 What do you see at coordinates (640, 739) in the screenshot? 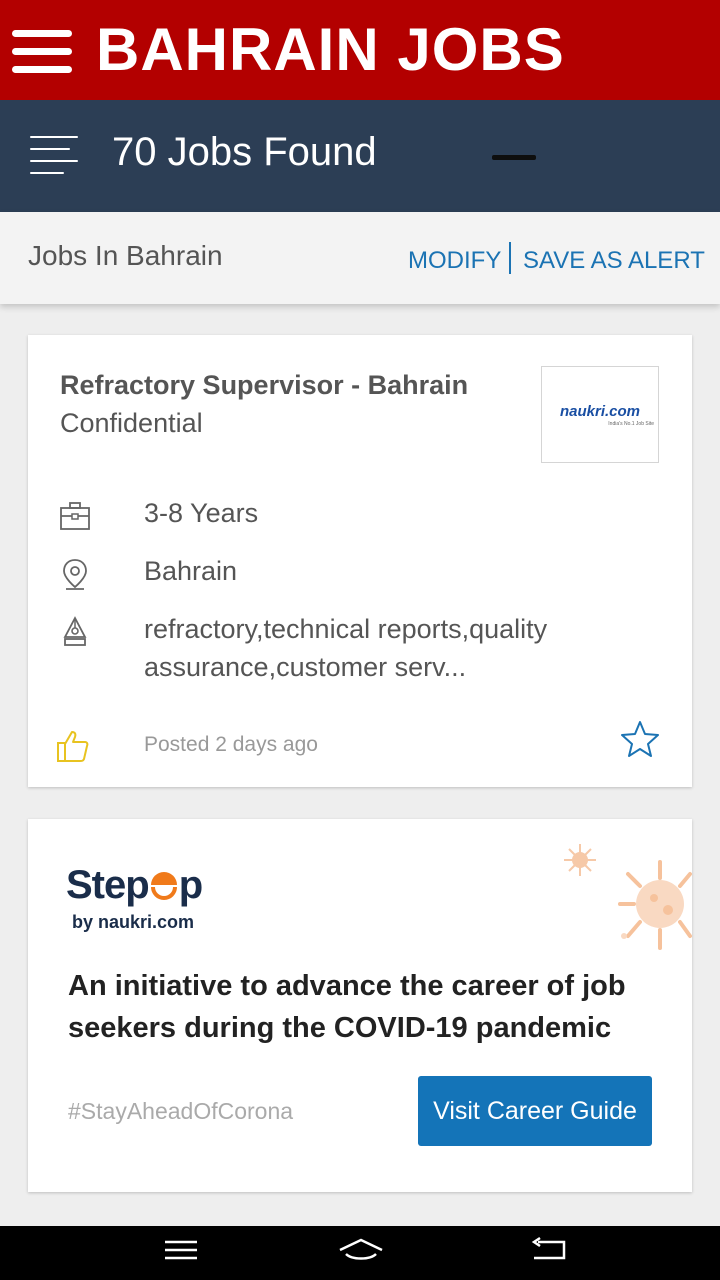
I see `star-outline-icon` at bounding box center [640, 739].